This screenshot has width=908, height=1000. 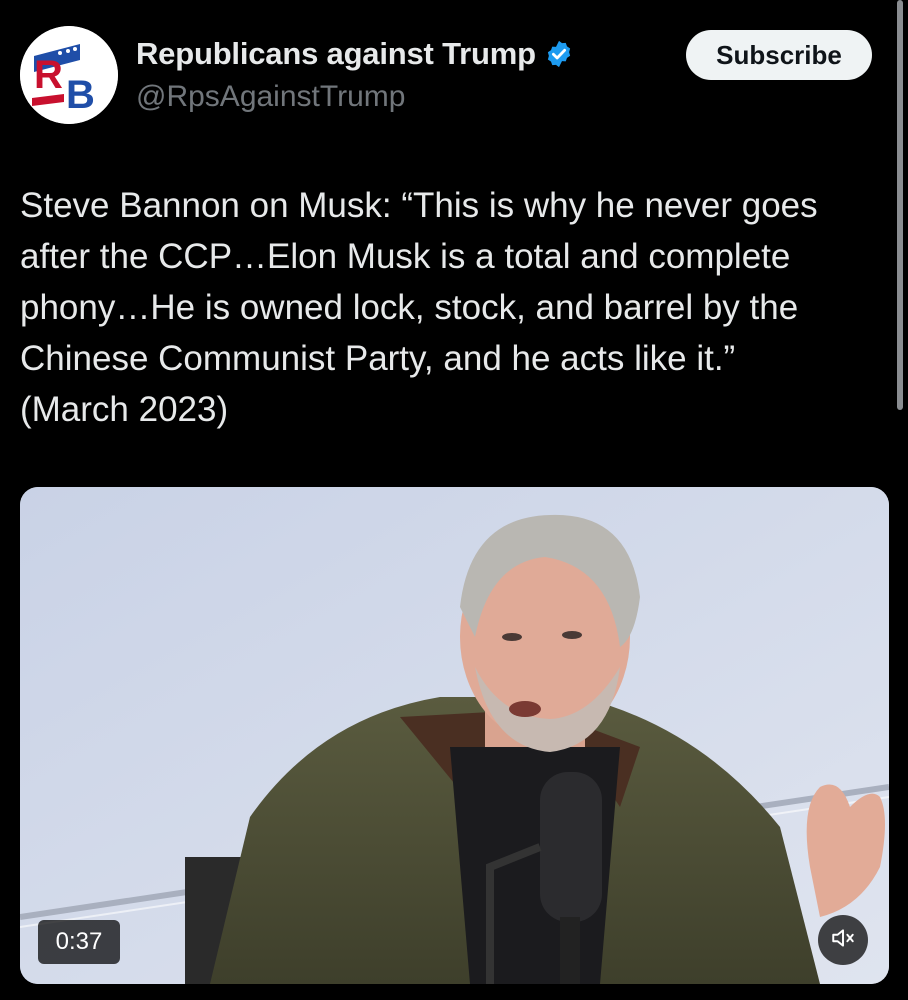 What do you see at coordinates (900, 205) in the screenshot?
I see `scrollbar` at bounding box center [900, 205].